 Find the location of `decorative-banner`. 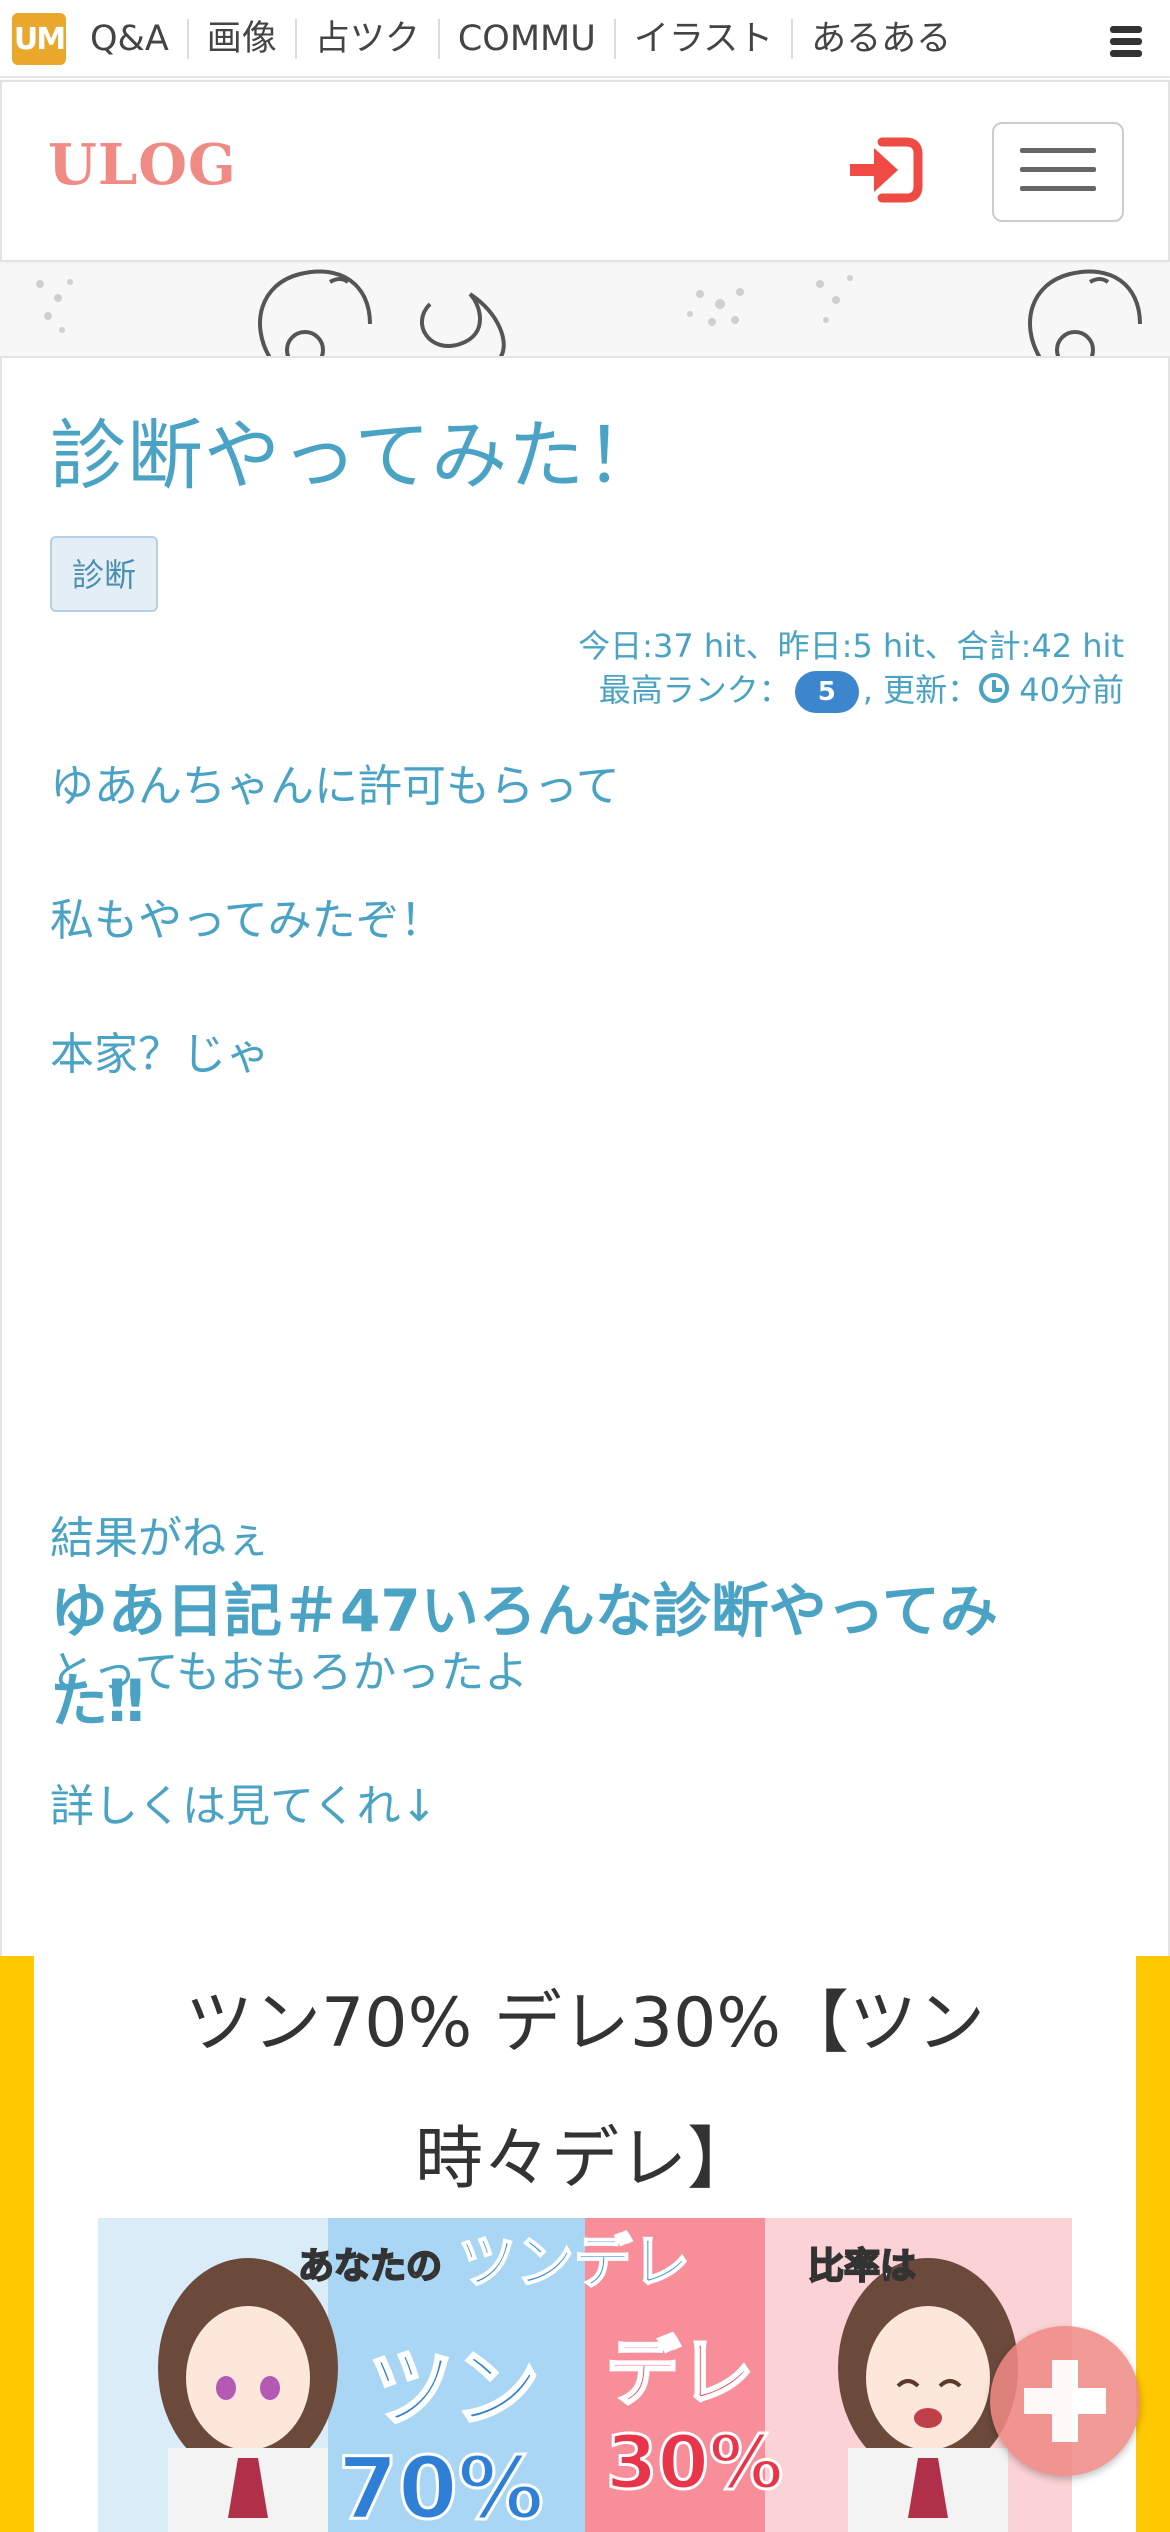

decorative-banner is located at coordinates (585, 311).